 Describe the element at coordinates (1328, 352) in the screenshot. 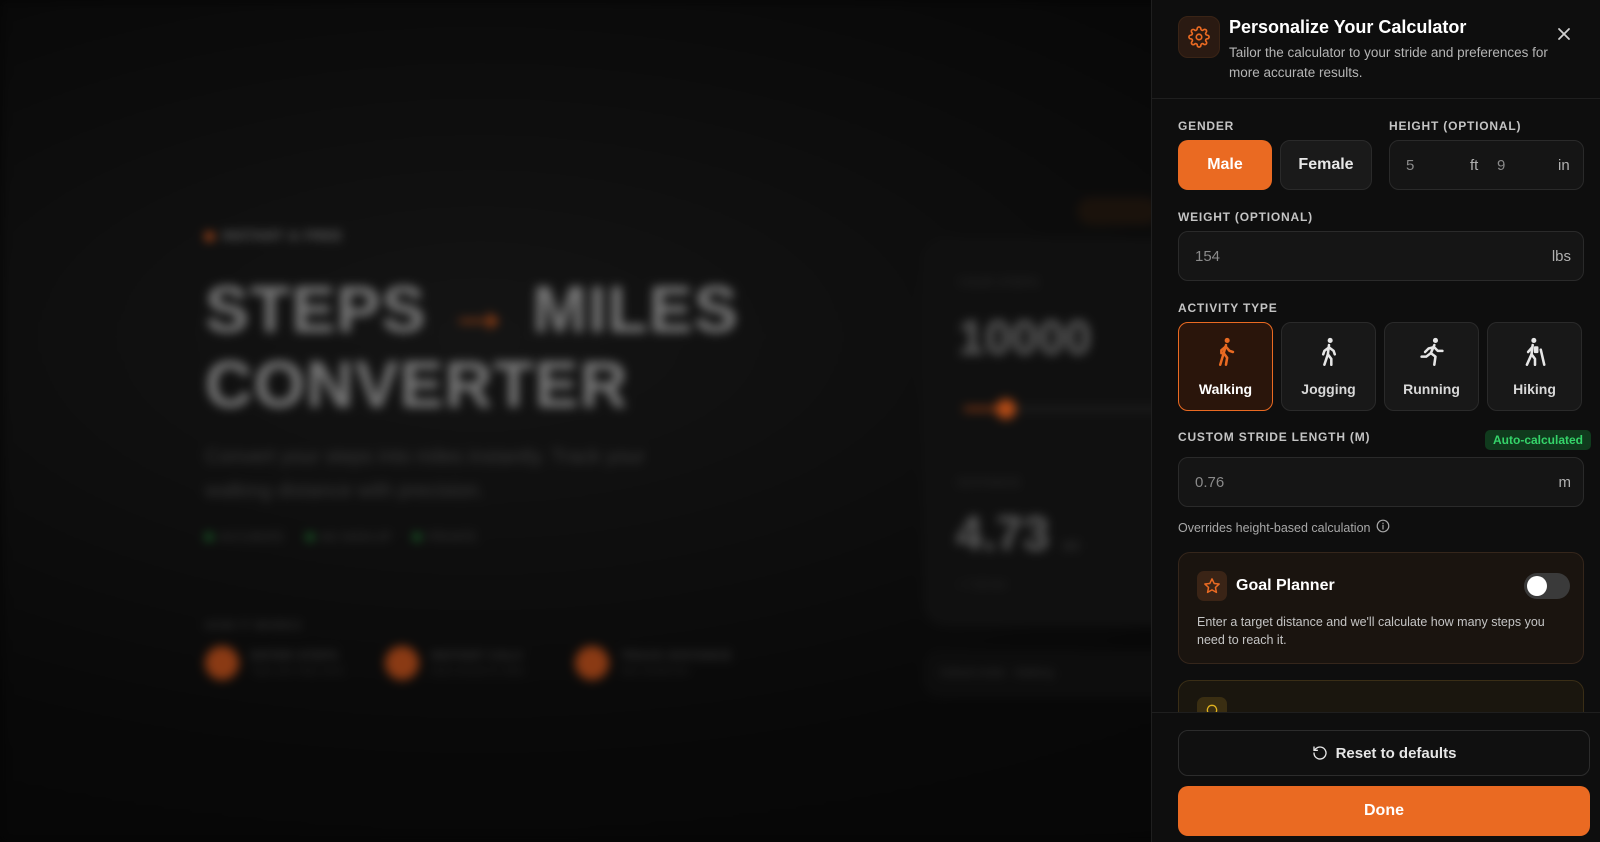

I see `jogging-icon` at that location.